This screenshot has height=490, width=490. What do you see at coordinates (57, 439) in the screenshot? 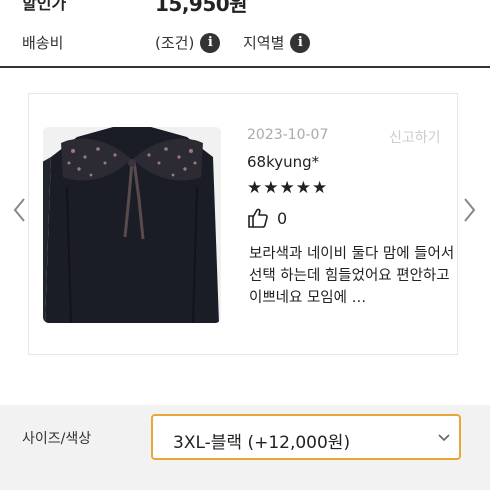
I see `option-label: 사이즈/색상` at bounding box center [57, 439].